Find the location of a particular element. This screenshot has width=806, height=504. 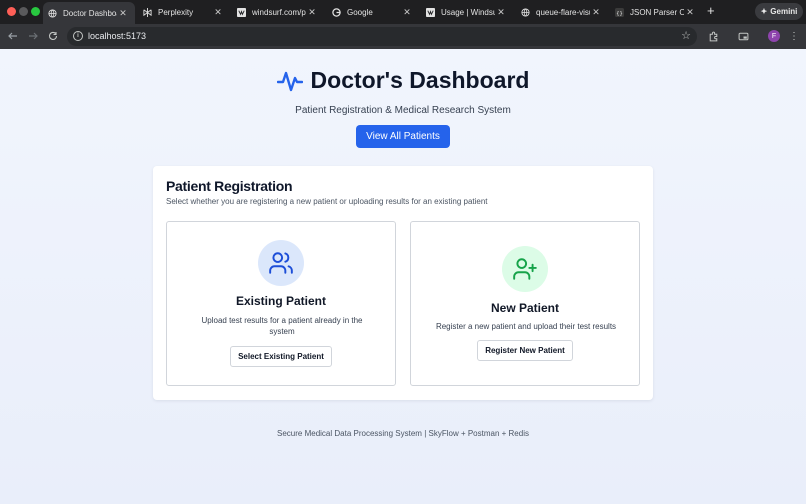

tab-json-parser: {} JSON Parser Onl ✕ is located at coordinates (656, 12).